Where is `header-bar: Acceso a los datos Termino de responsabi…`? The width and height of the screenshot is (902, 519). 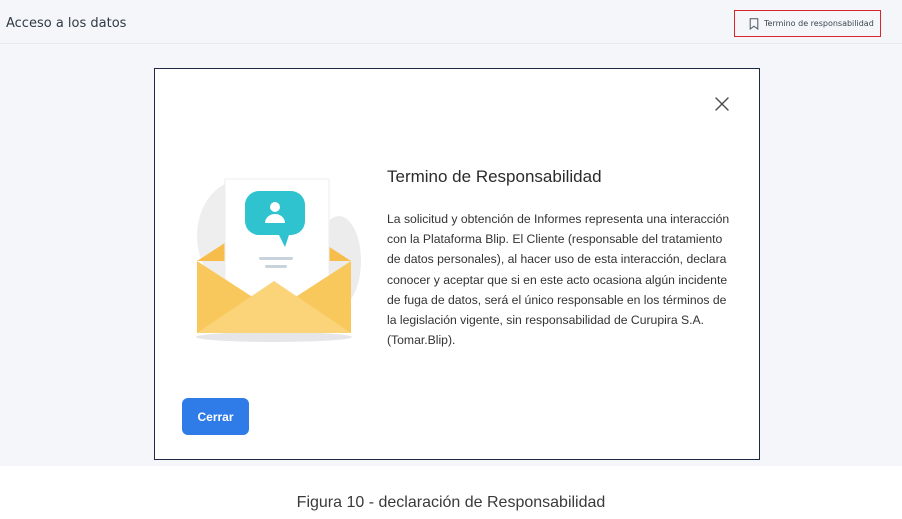 header-bar: Acceso a los datos Termino de responsabi… is located at coordinates (451, 22).